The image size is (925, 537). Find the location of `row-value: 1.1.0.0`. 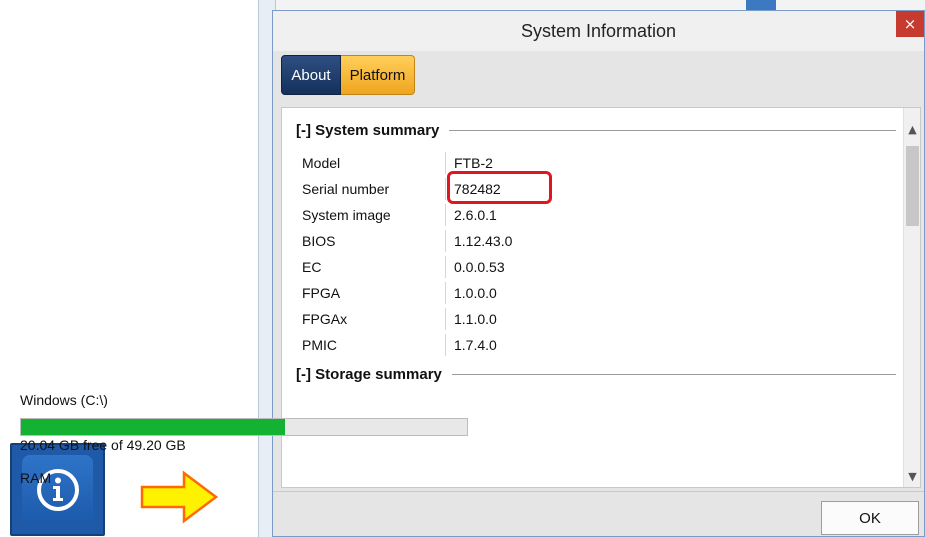

row-value: 1.1.0.0 is located at coordinates (471, 319).